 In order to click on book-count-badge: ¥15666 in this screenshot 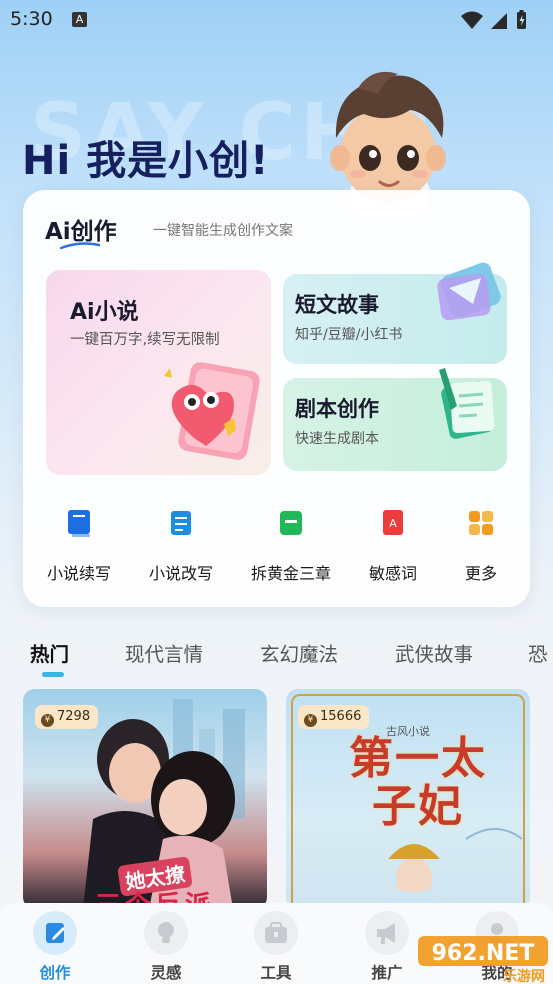, I will do `click(334, 717)`.